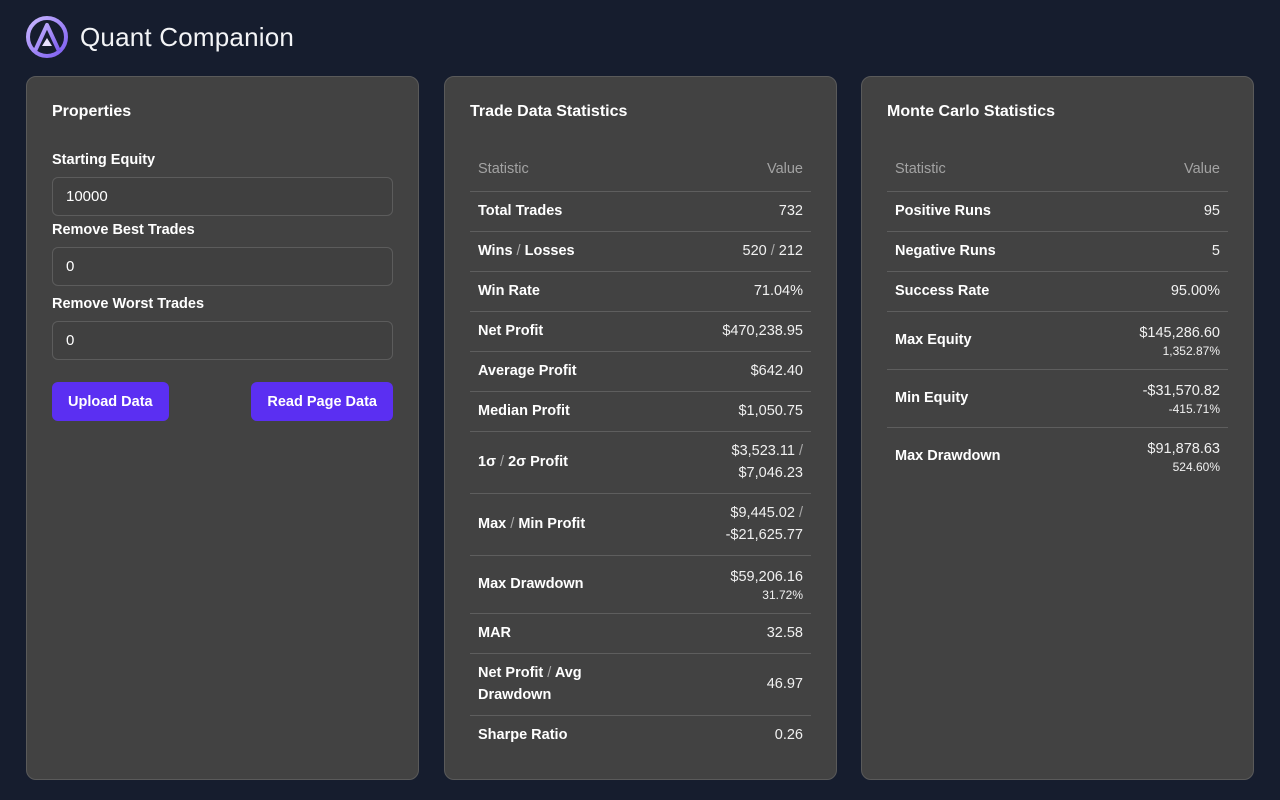 The width and height of the screenshot is (1280, 800). What do you see at coordinates (1151, 211) in the screenshot?
I see `stat-value: 95` at bounding box center [1151, 211].